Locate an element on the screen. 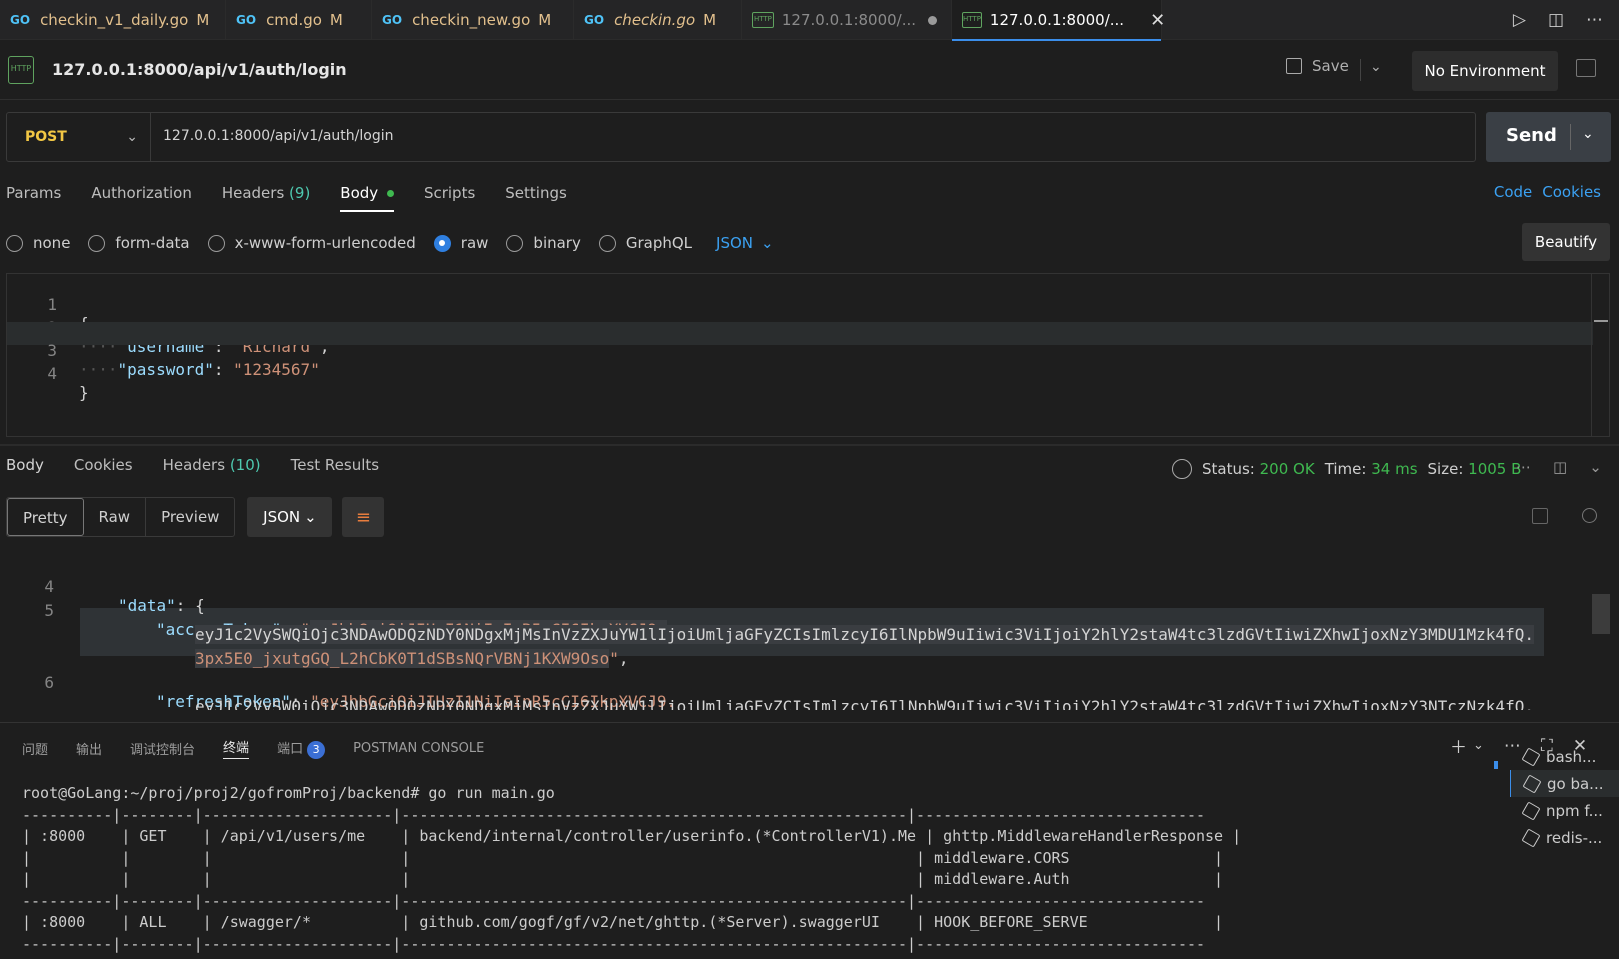  tab-scripts: Scripts is located at coordinates (449, 195).